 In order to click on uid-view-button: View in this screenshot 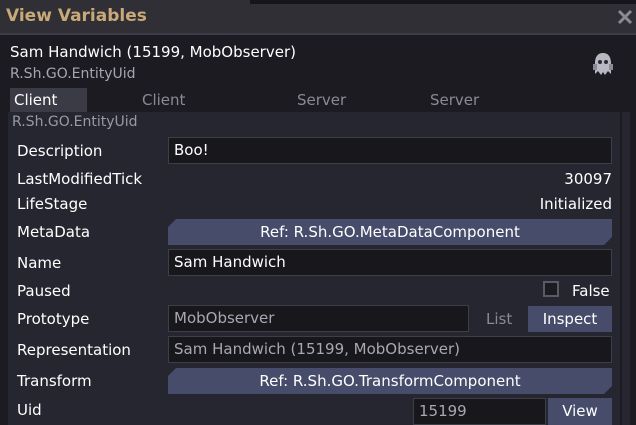, I will do `click(580, 411)`.